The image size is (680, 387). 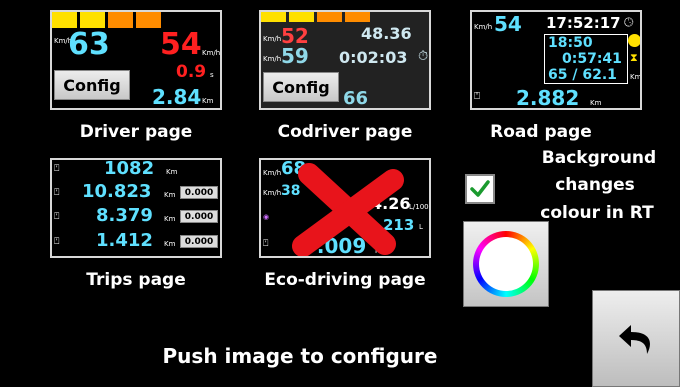 I want to click on hourglass-icon: ⧗, so click(x=634, y=57).